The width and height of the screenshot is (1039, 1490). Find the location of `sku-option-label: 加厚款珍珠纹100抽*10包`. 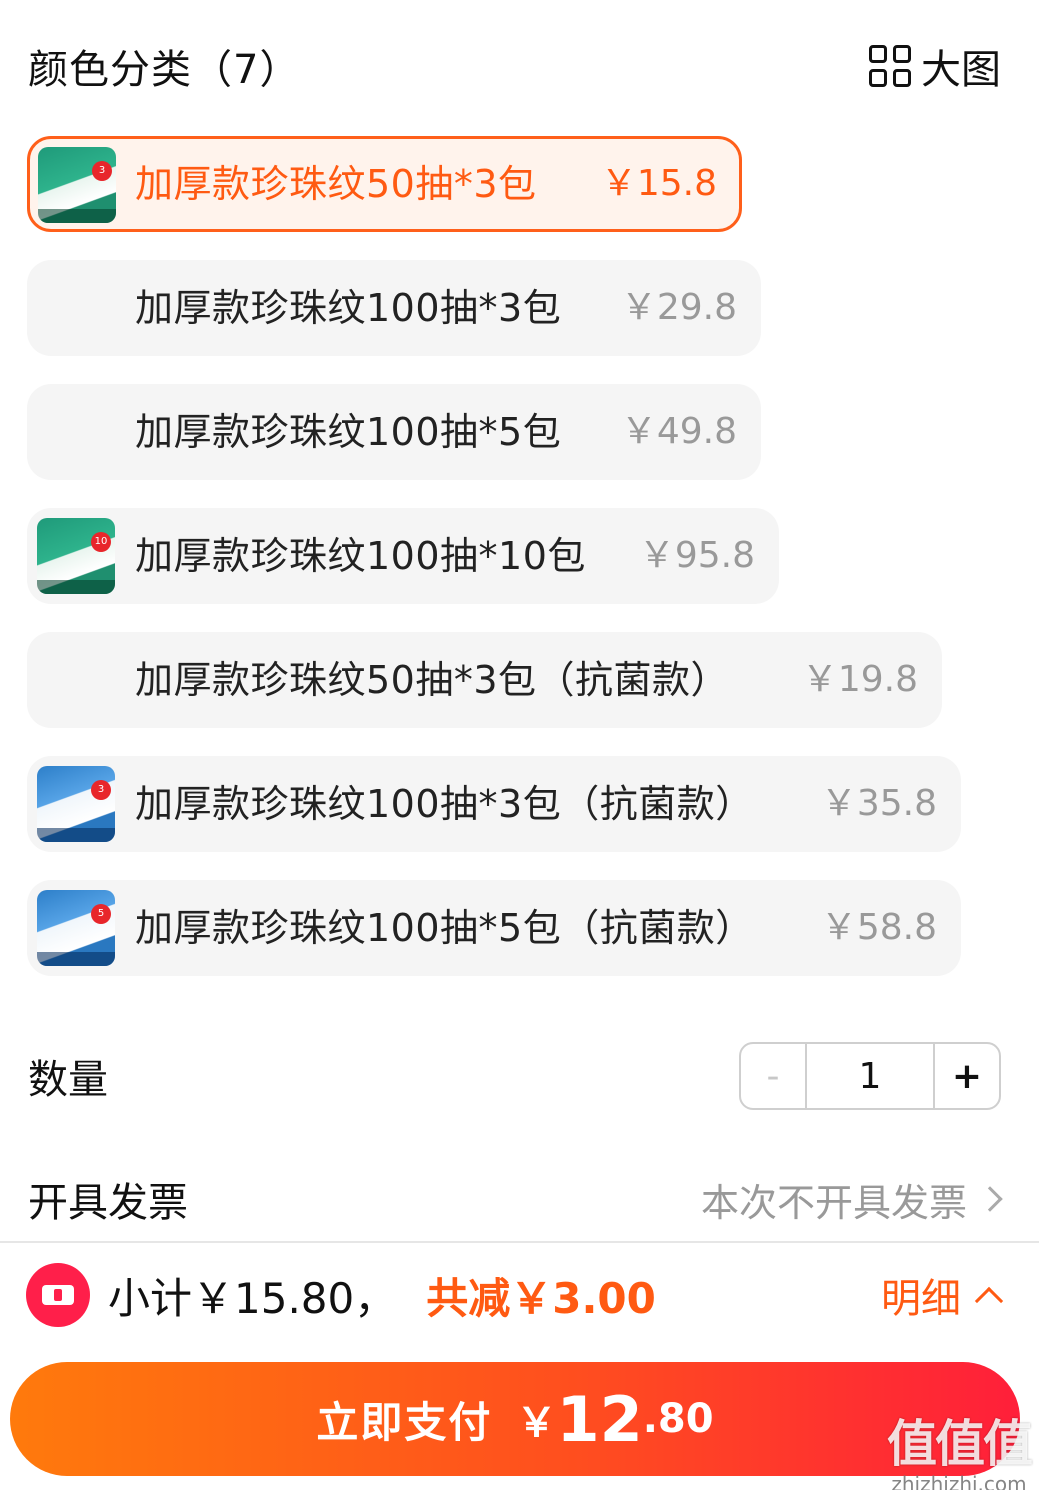

sku-option-label: 加厚款珍珠纹100抽*10包 is located at coordinates (360, 556).